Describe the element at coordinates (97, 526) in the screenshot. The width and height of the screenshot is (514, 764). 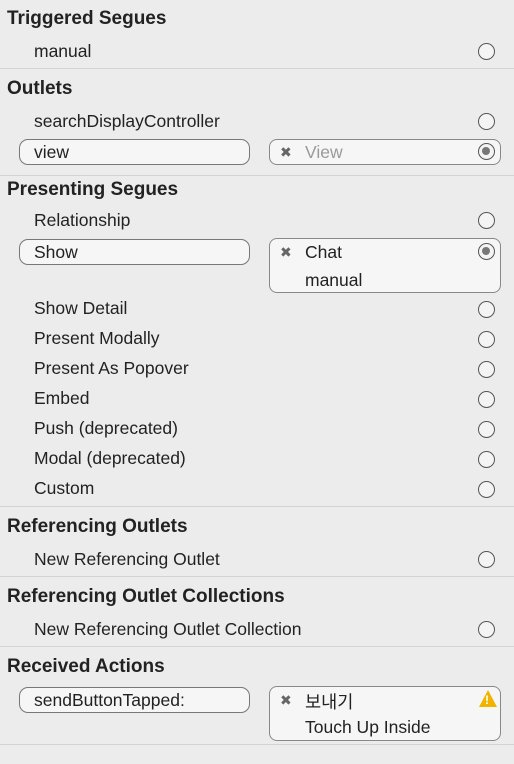
I see `section-title: Referencing Outlets` at that location.